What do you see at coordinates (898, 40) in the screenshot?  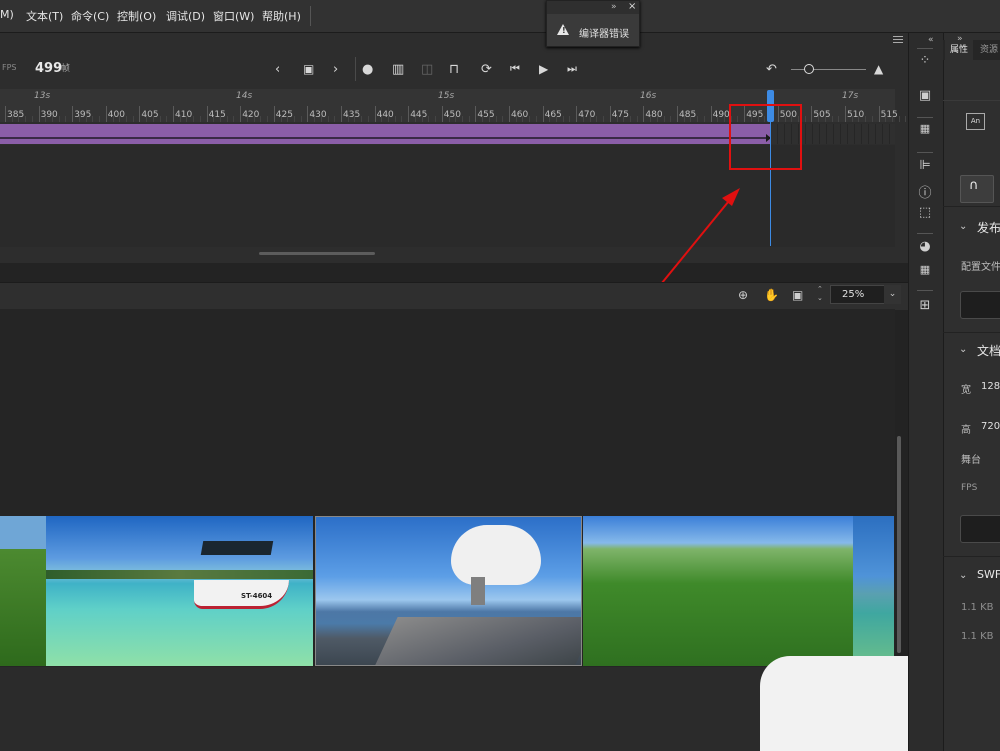 I see `panel-menu-icon` at bounding box center [898, 40].